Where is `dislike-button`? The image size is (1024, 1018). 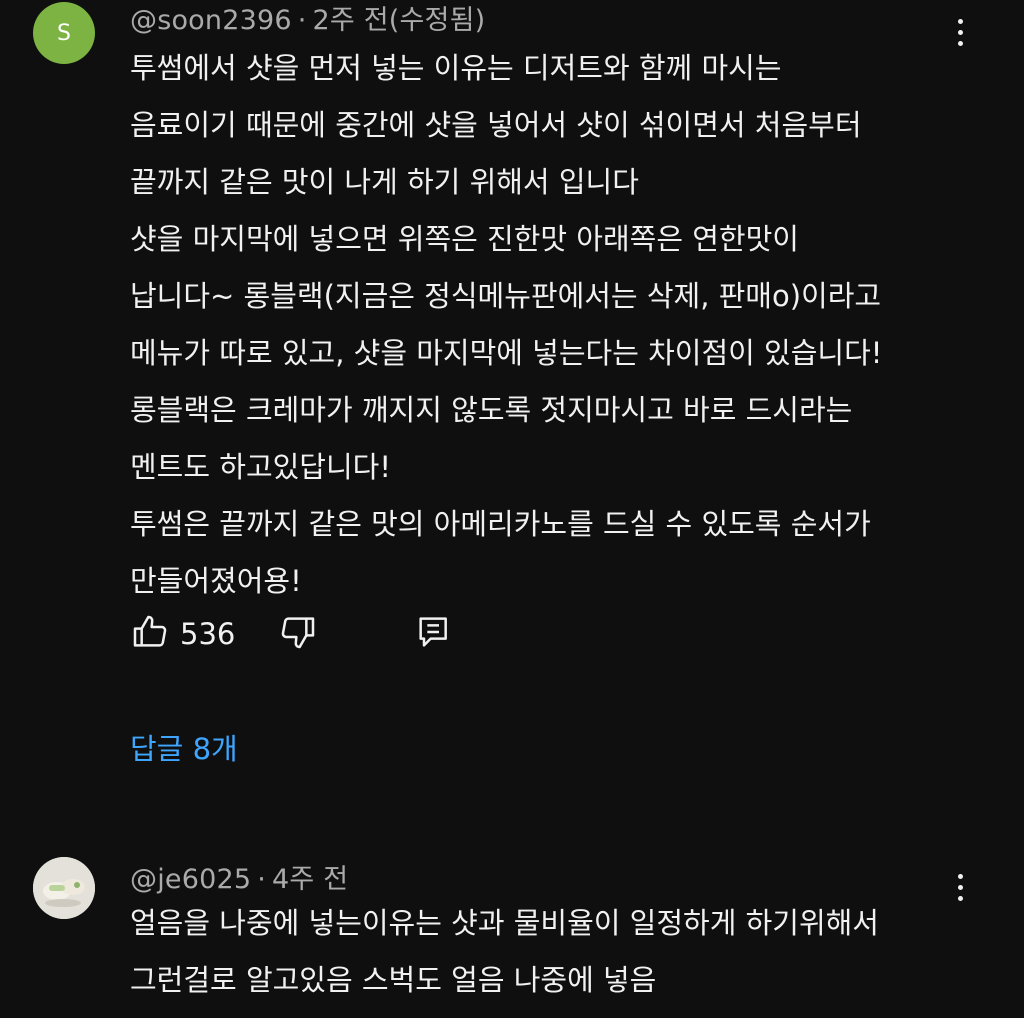
dislike-button is located at coordinates (298, 634).